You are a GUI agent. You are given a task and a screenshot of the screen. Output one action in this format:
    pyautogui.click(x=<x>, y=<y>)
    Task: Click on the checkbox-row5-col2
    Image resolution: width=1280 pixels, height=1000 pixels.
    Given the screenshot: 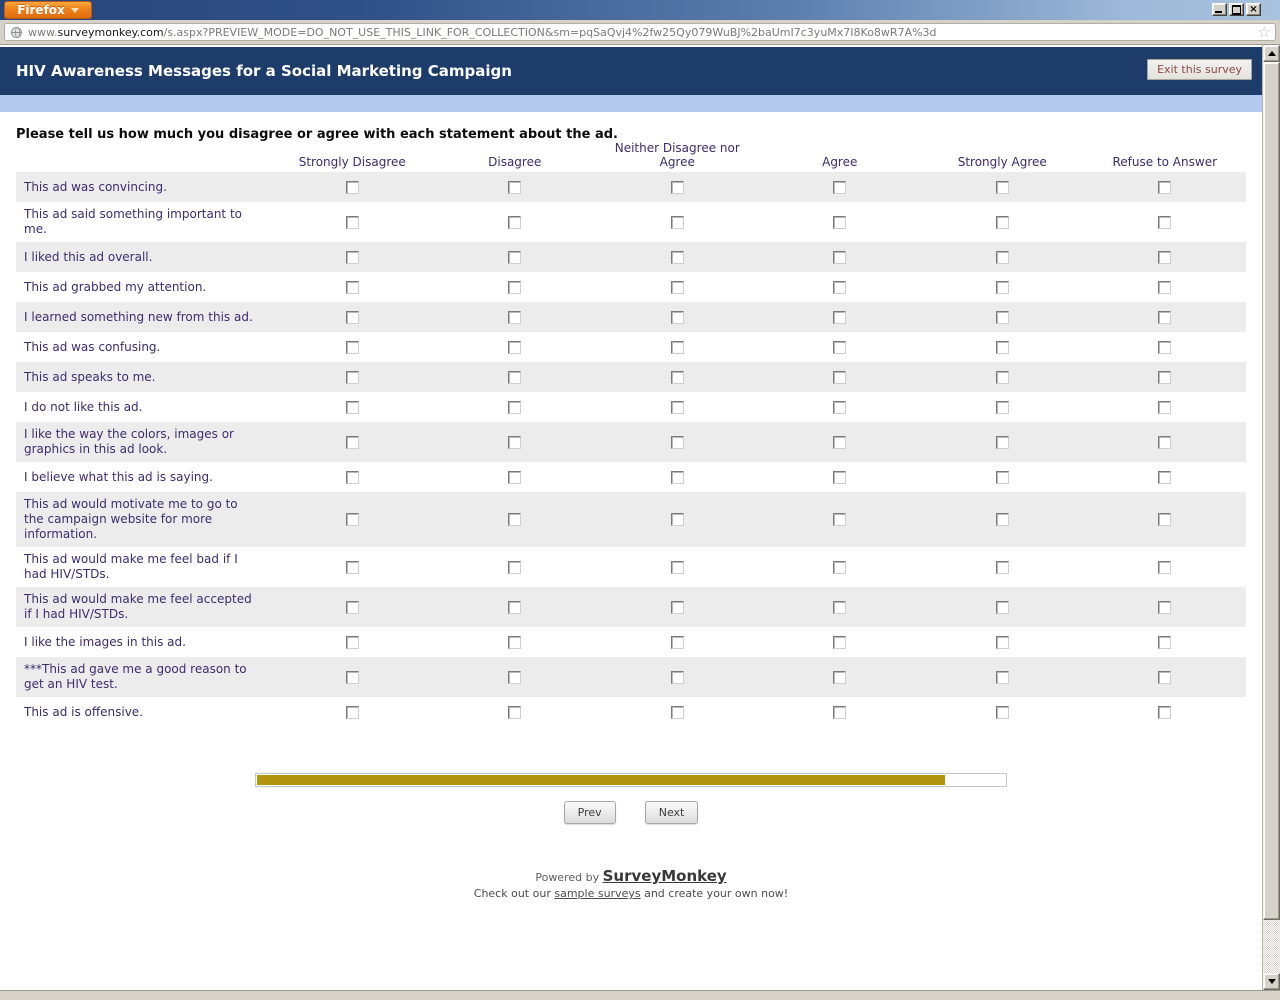 What is the action you would take?
    pyautogui.click(x=515, y=317)
    